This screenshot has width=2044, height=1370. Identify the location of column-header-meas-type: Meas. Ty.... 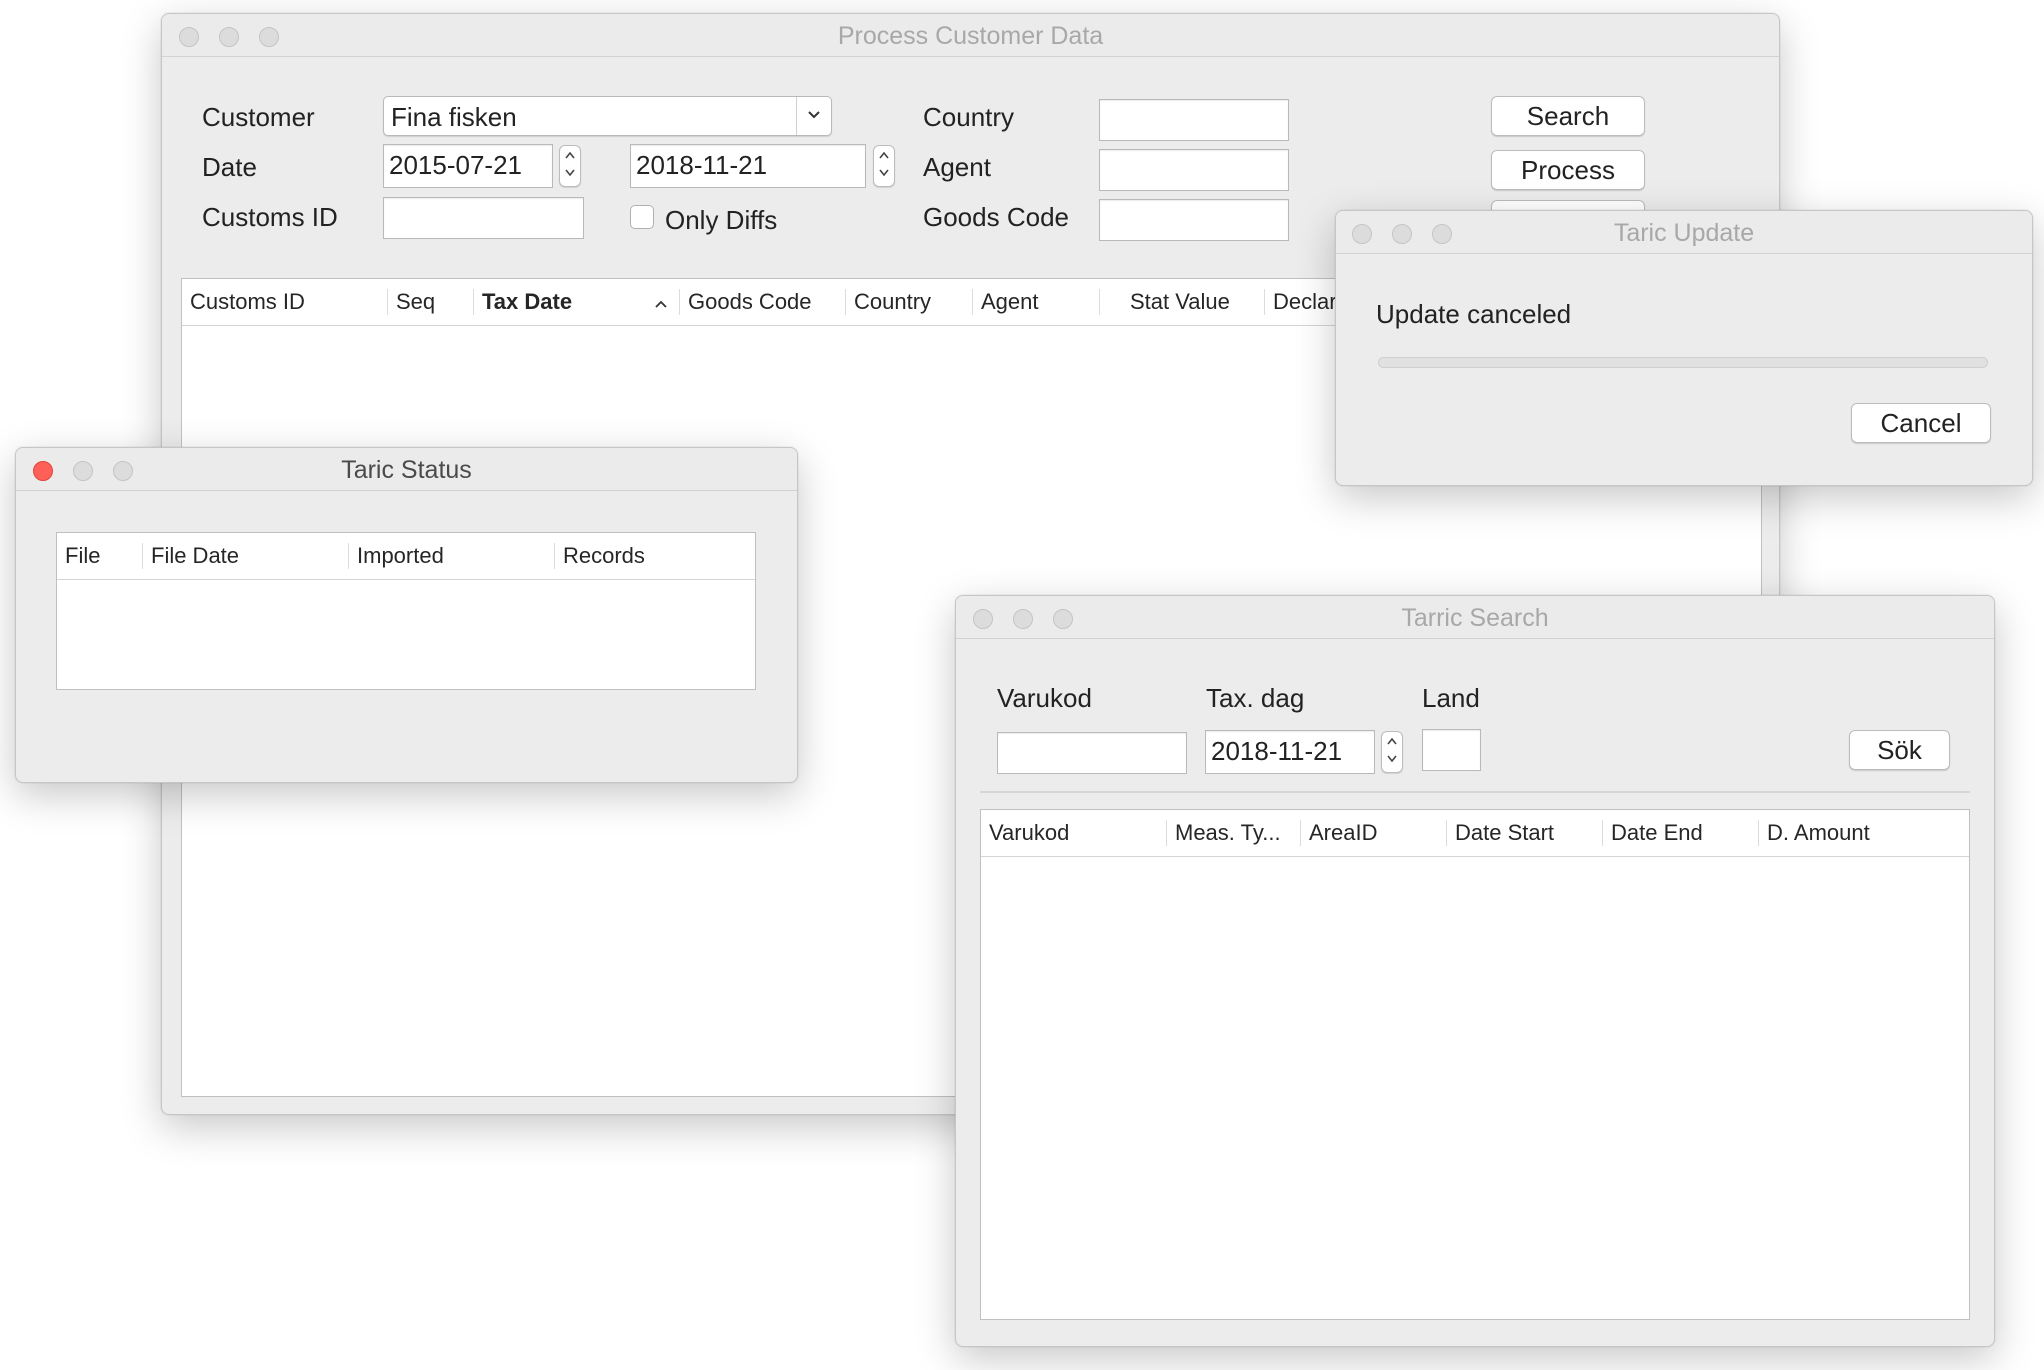
(1234, 833).